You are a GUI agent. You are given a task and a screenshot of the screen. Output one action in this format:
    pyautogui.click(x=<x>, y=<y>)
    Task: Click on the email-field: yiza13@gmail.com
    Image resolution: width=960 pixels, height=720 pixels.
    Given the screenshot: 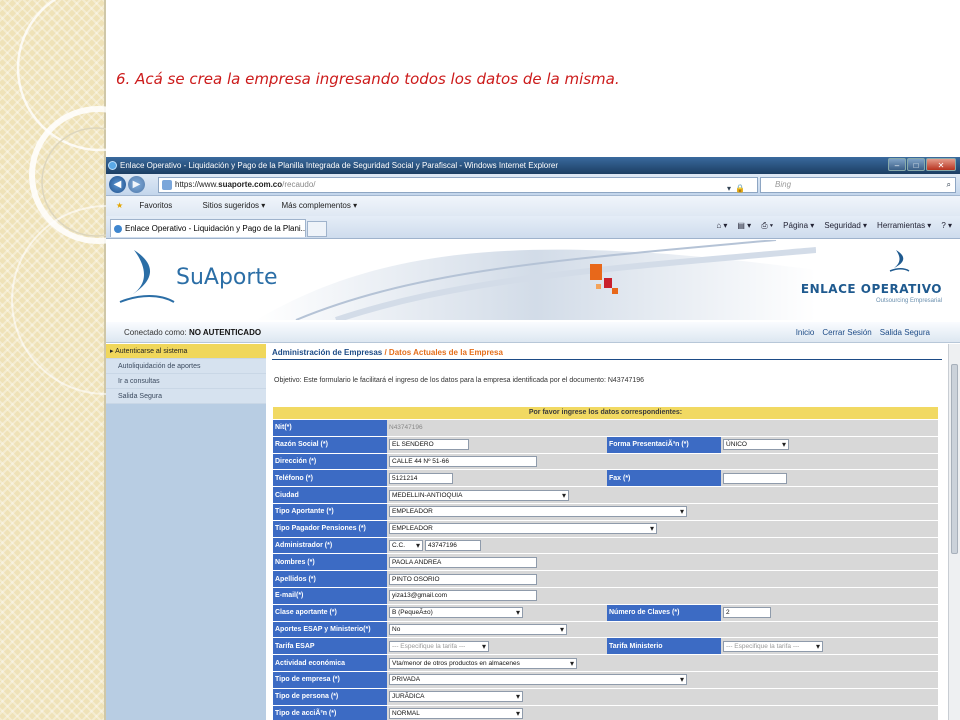 What is the action you would take?
    pyautogui.click(x=463, y=596)
    